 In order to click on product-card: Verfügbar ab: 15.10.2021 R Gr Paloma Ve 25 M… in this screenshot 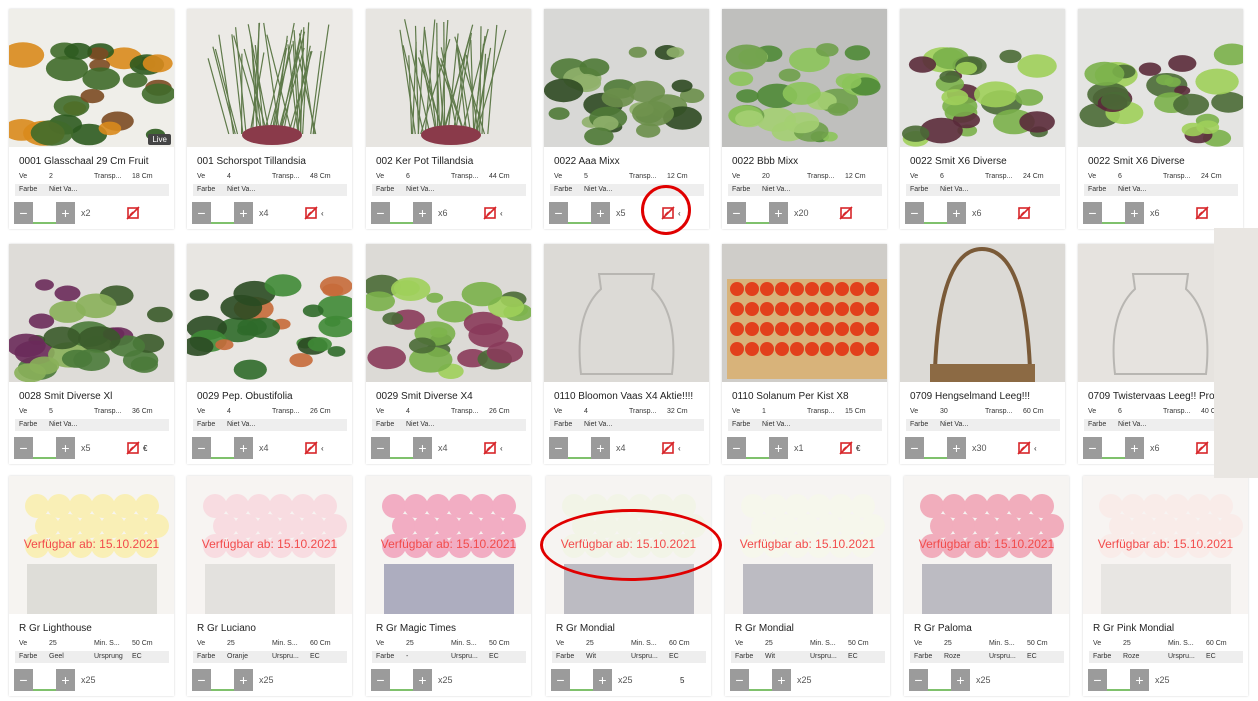, I will do `click(986, 586)`.